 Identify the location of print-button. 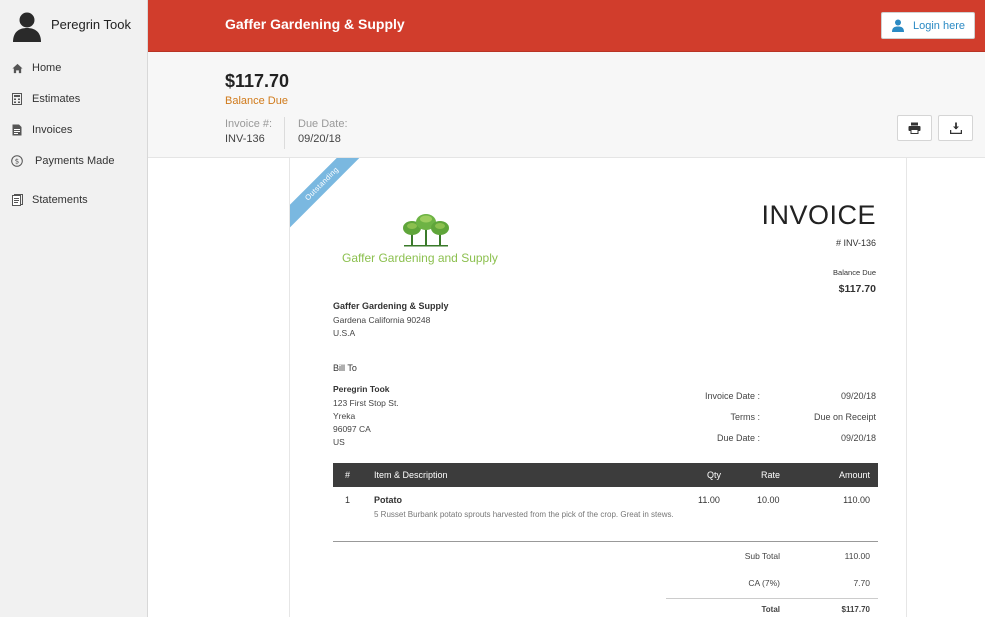
(914, 128).